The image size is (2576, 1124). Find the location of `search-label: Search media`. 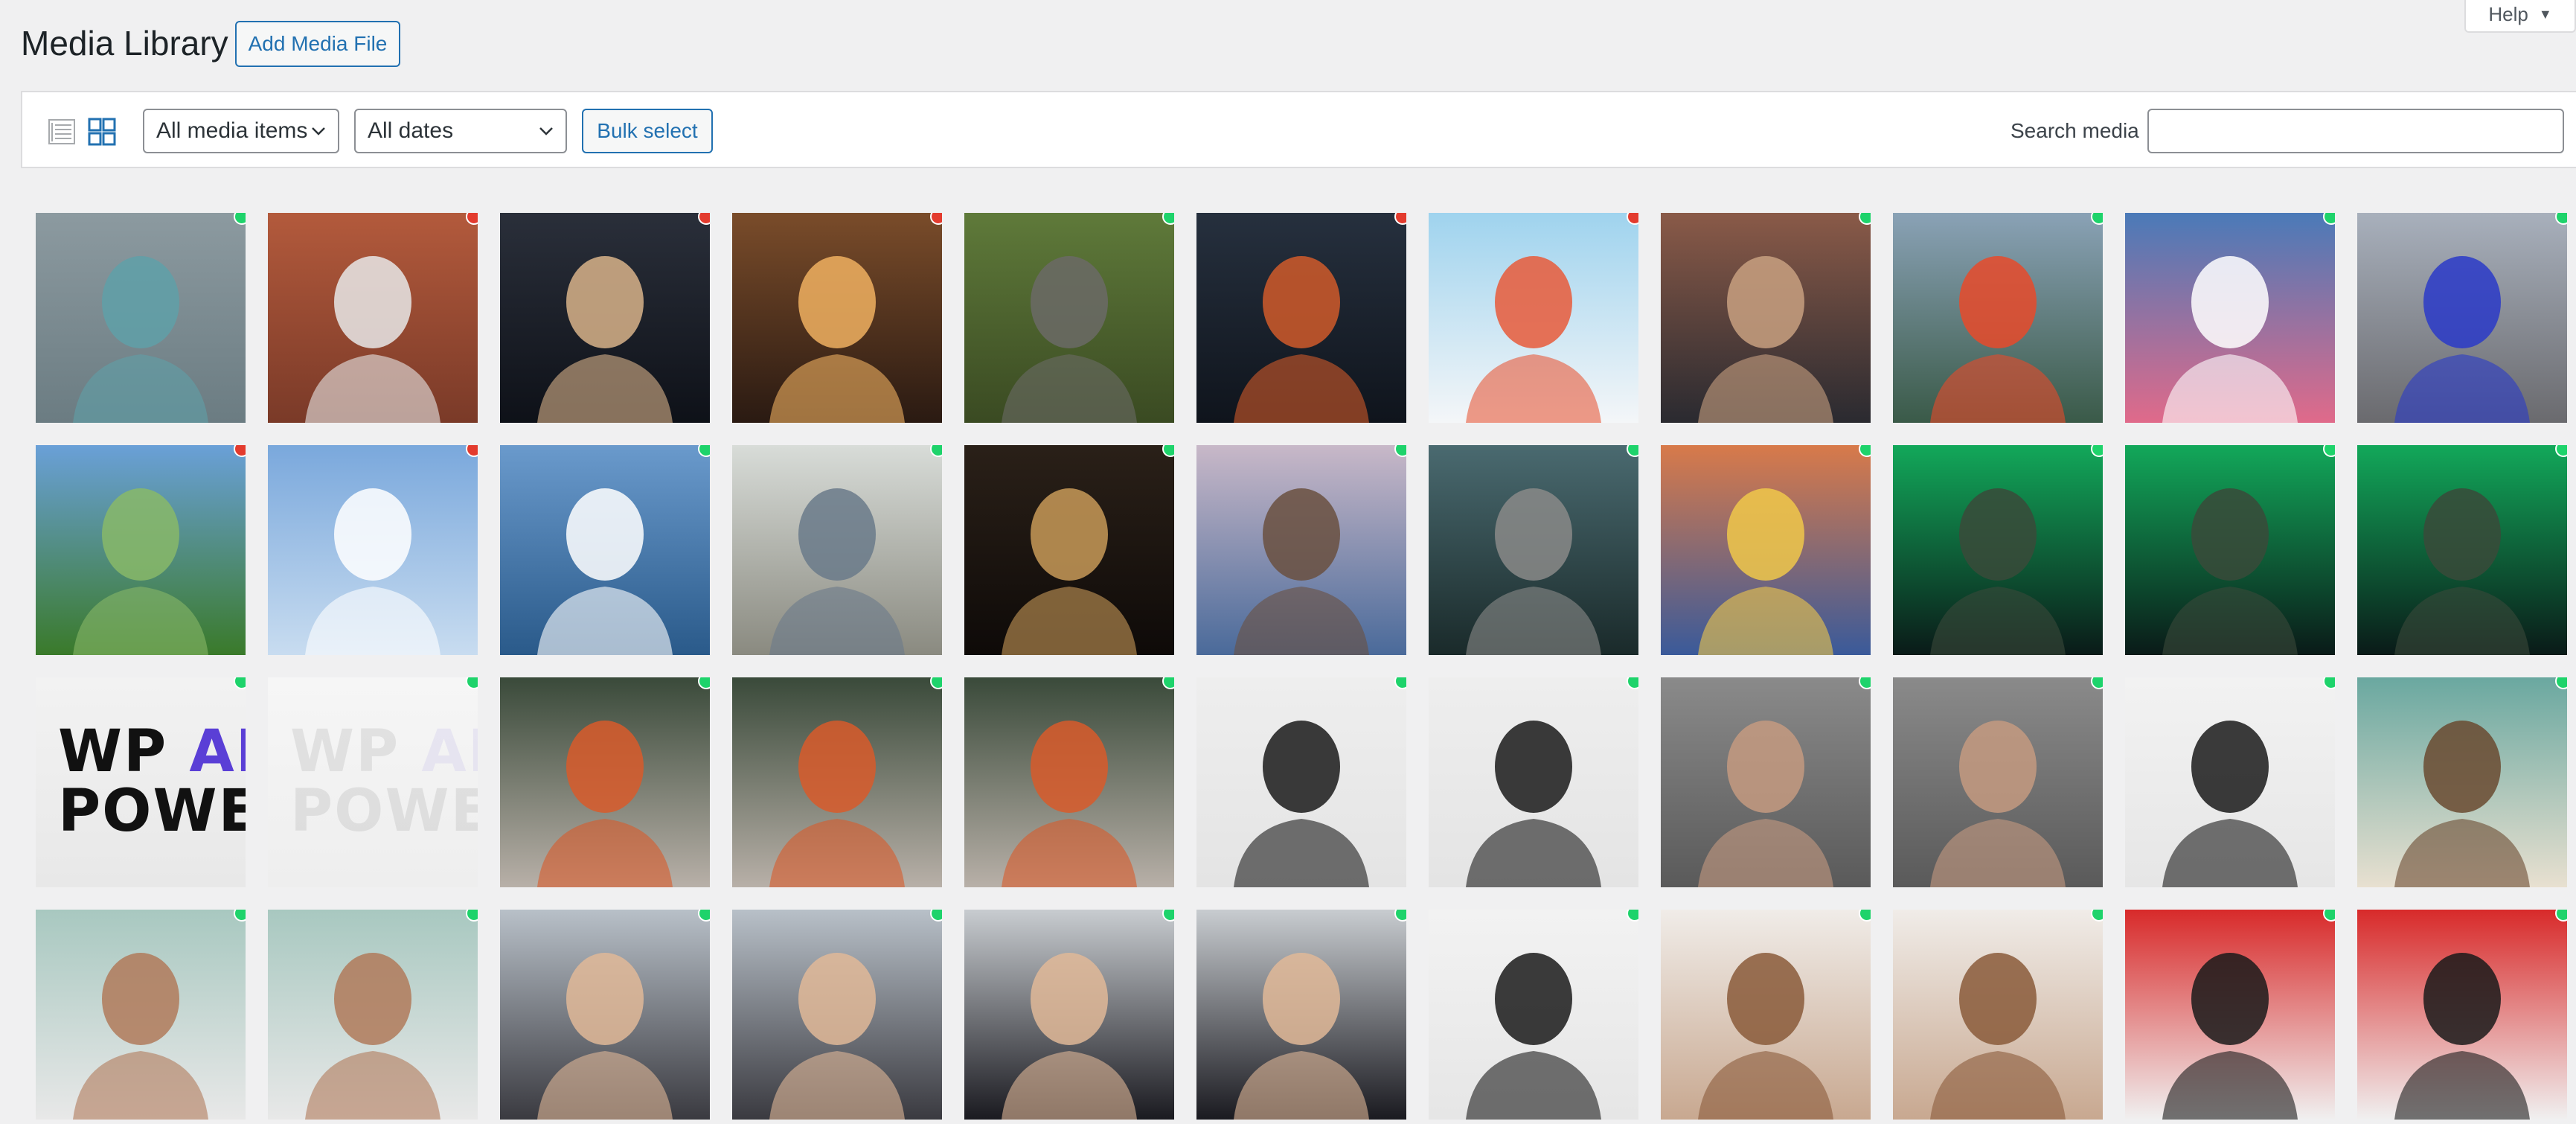

search-label: Search media is located at coordinates (2075, 130).